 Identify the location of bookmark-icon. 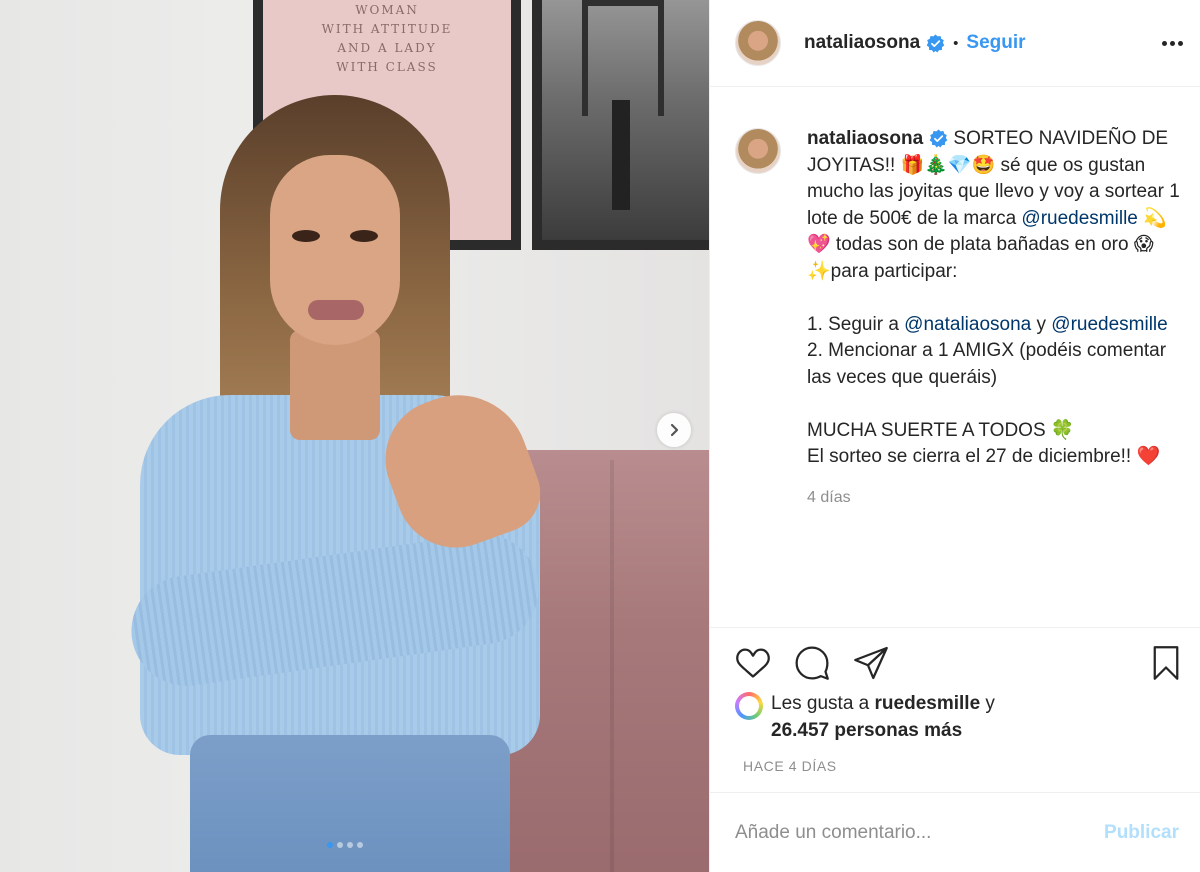
(1166, 663).